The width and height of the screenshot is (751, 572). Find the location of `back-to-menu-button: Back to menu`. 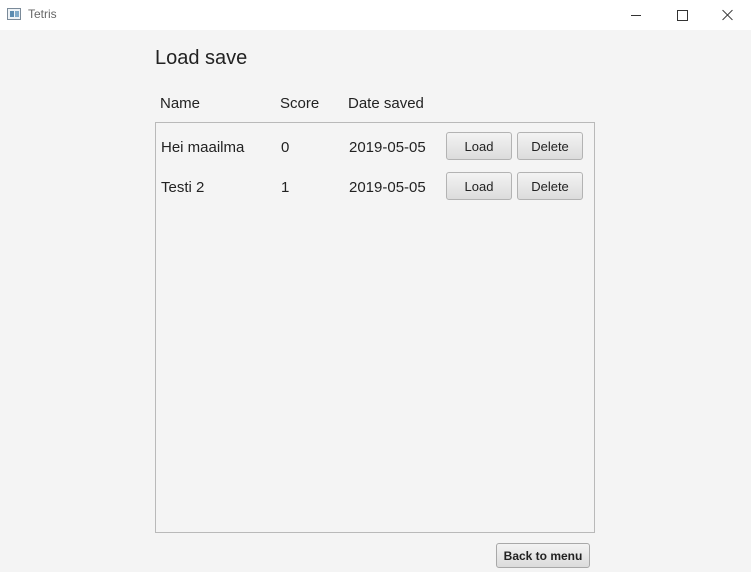

back-to-menu-button: Back to menu is located at coordinates (543, 555).